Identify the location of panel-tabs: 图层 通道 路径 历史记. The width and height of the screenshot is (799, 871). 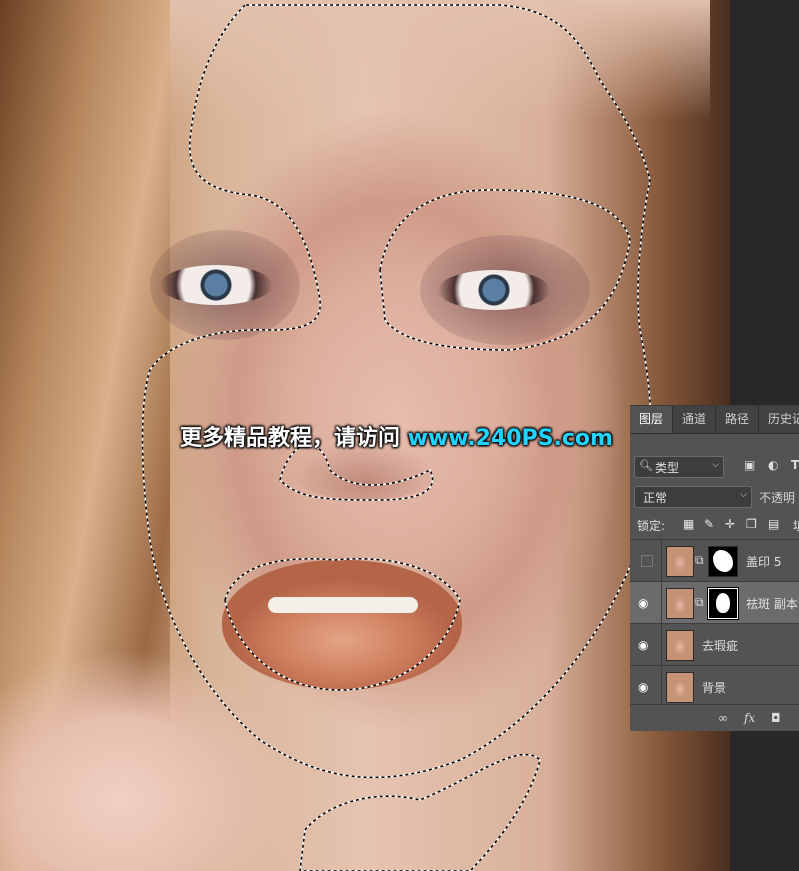
(714, 420).